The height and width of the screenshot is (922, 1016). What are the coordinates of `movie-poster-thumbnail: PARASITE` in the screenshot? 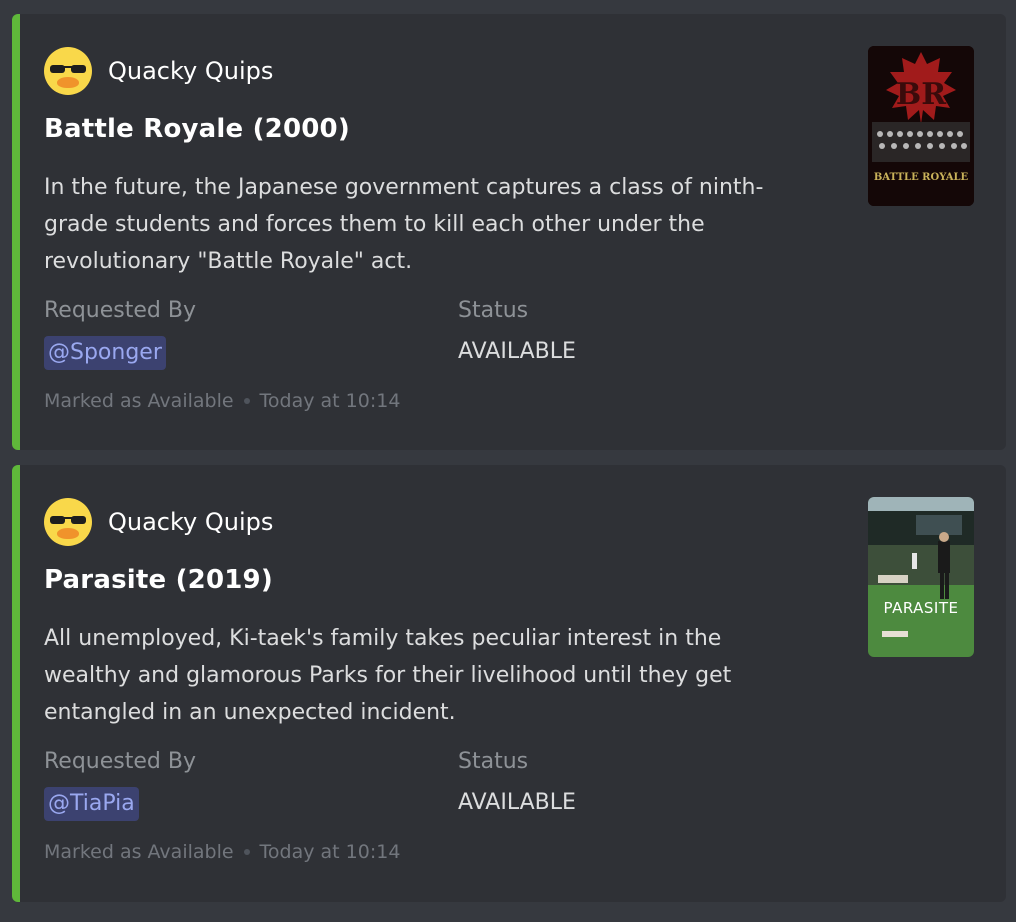 It's located at (921, 577).